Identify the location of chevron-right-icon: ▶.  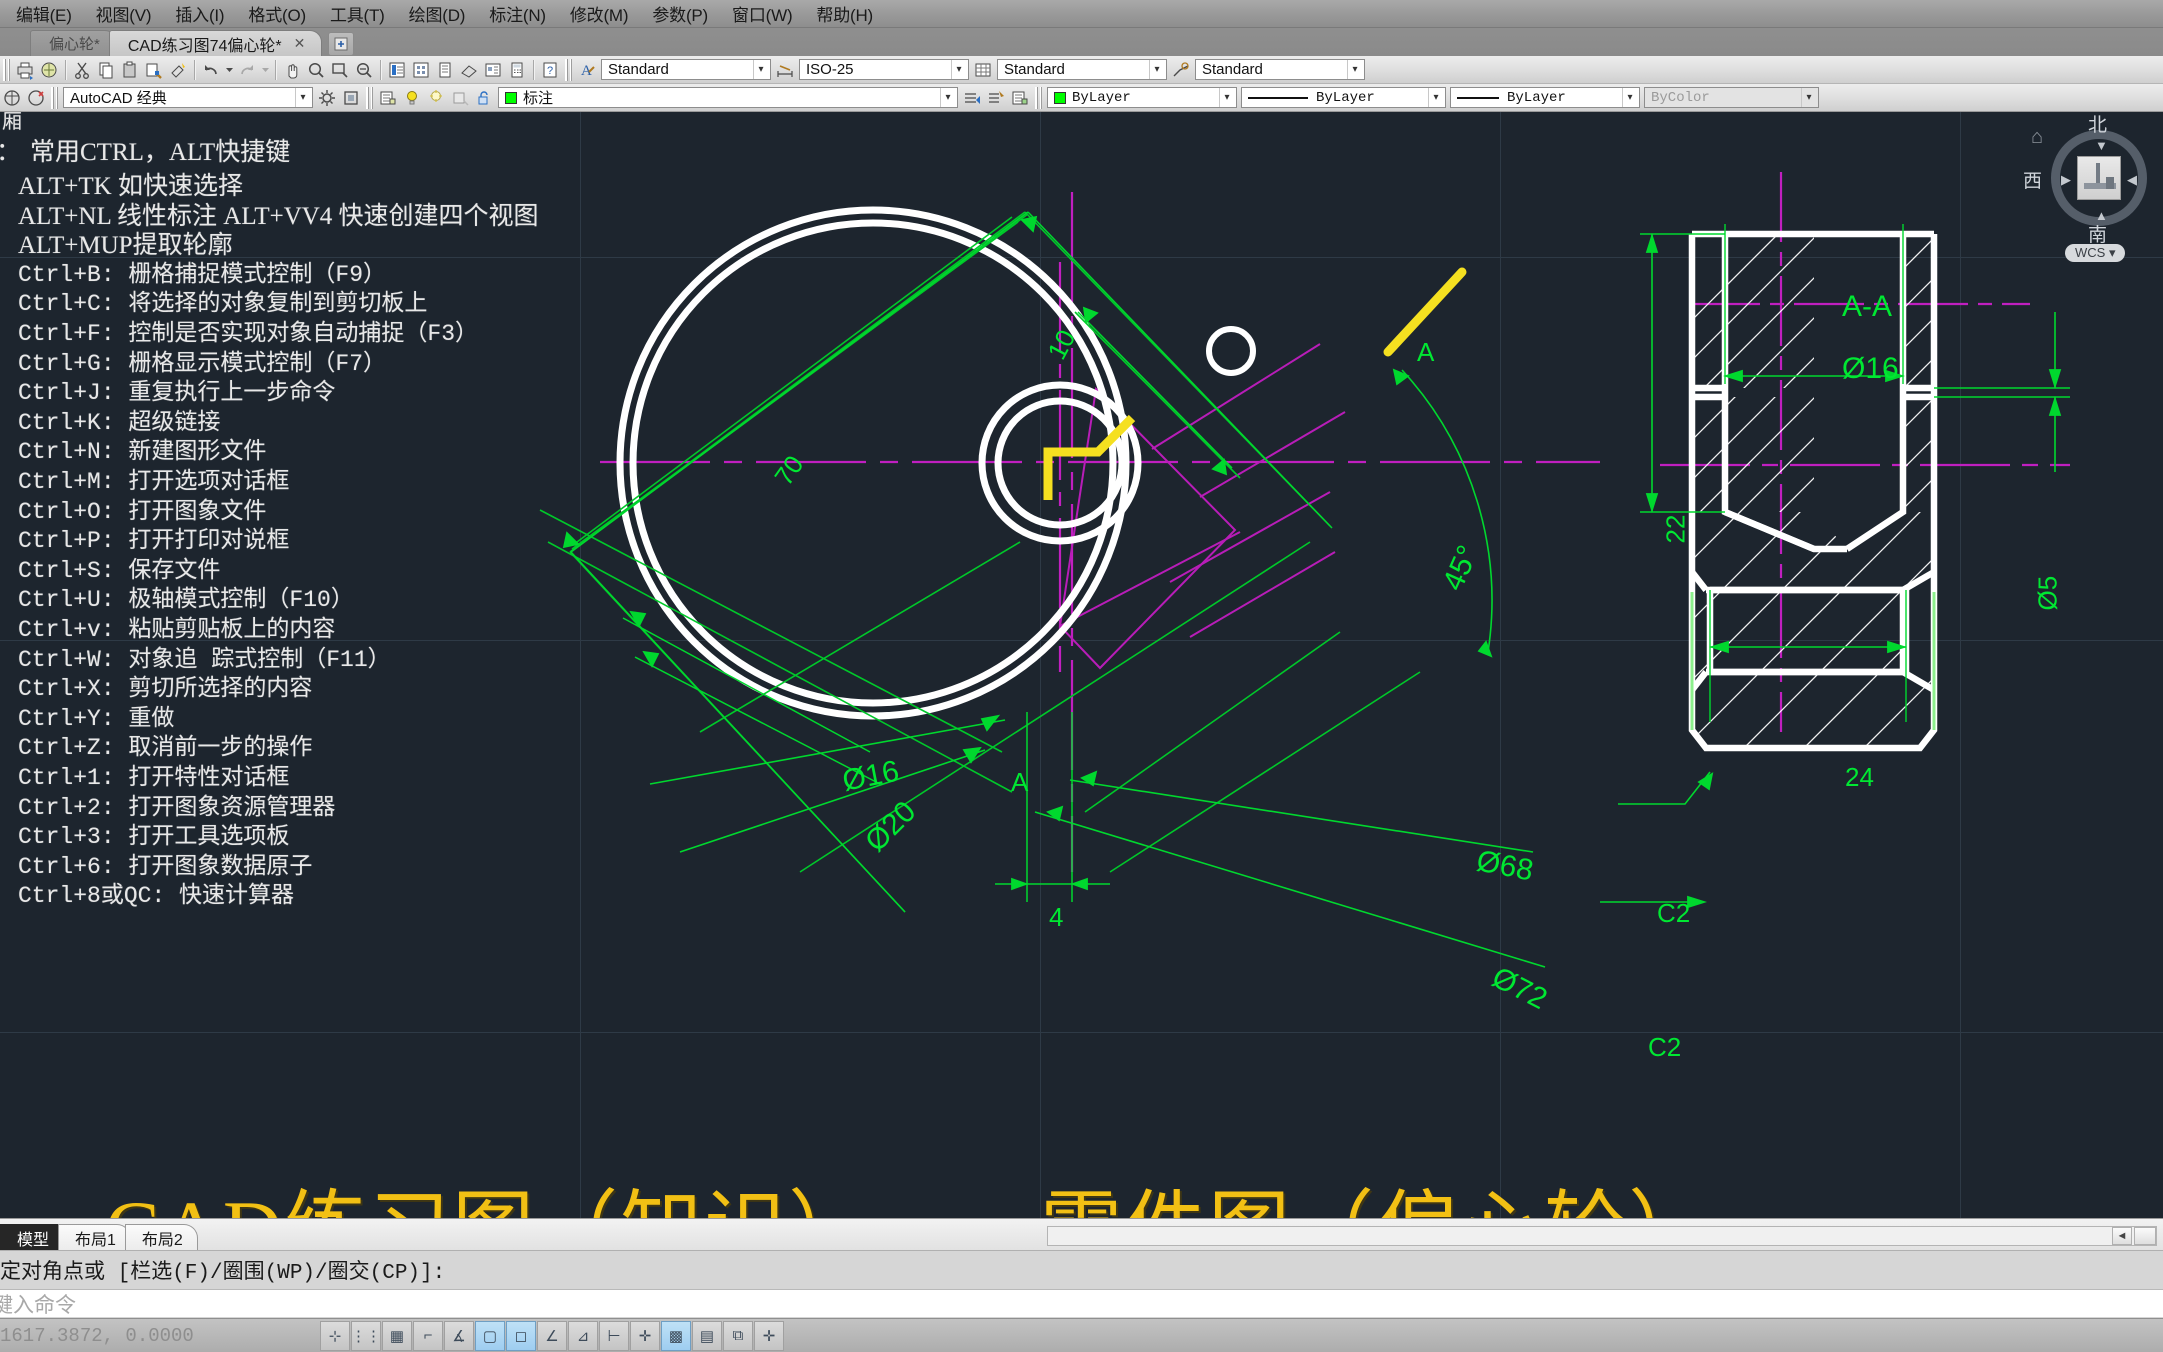
(2066, 180).